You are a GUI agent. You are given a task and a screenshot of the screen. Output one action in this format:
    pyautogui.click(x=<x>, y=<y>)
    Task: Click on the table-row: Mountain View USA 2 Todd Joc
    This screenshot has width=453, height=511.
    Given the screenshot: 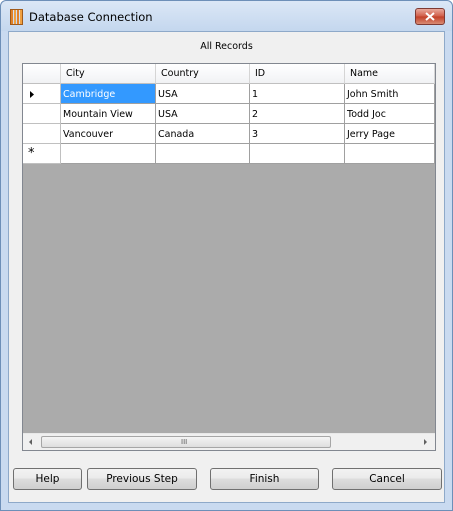 What is the action you would take?
    pyautogui.click(x=229, y=114)
    